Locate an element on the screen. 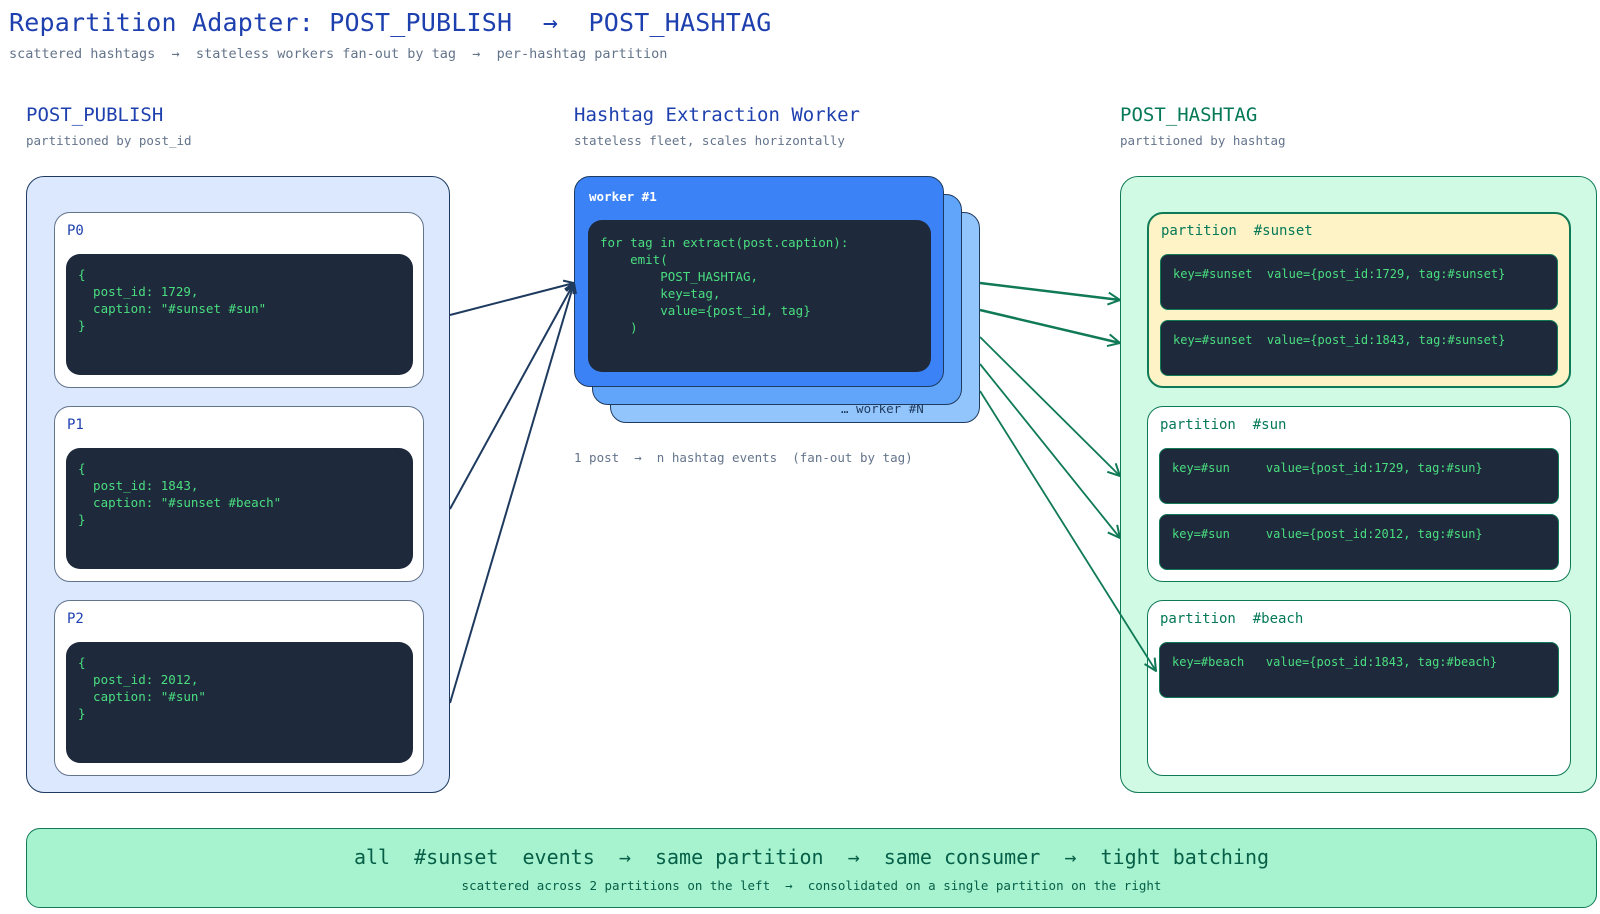 This screenshot has width=1600, height=914. middle-column-title: Hashtag Extraction Worker is located at coordinates (717, 115).